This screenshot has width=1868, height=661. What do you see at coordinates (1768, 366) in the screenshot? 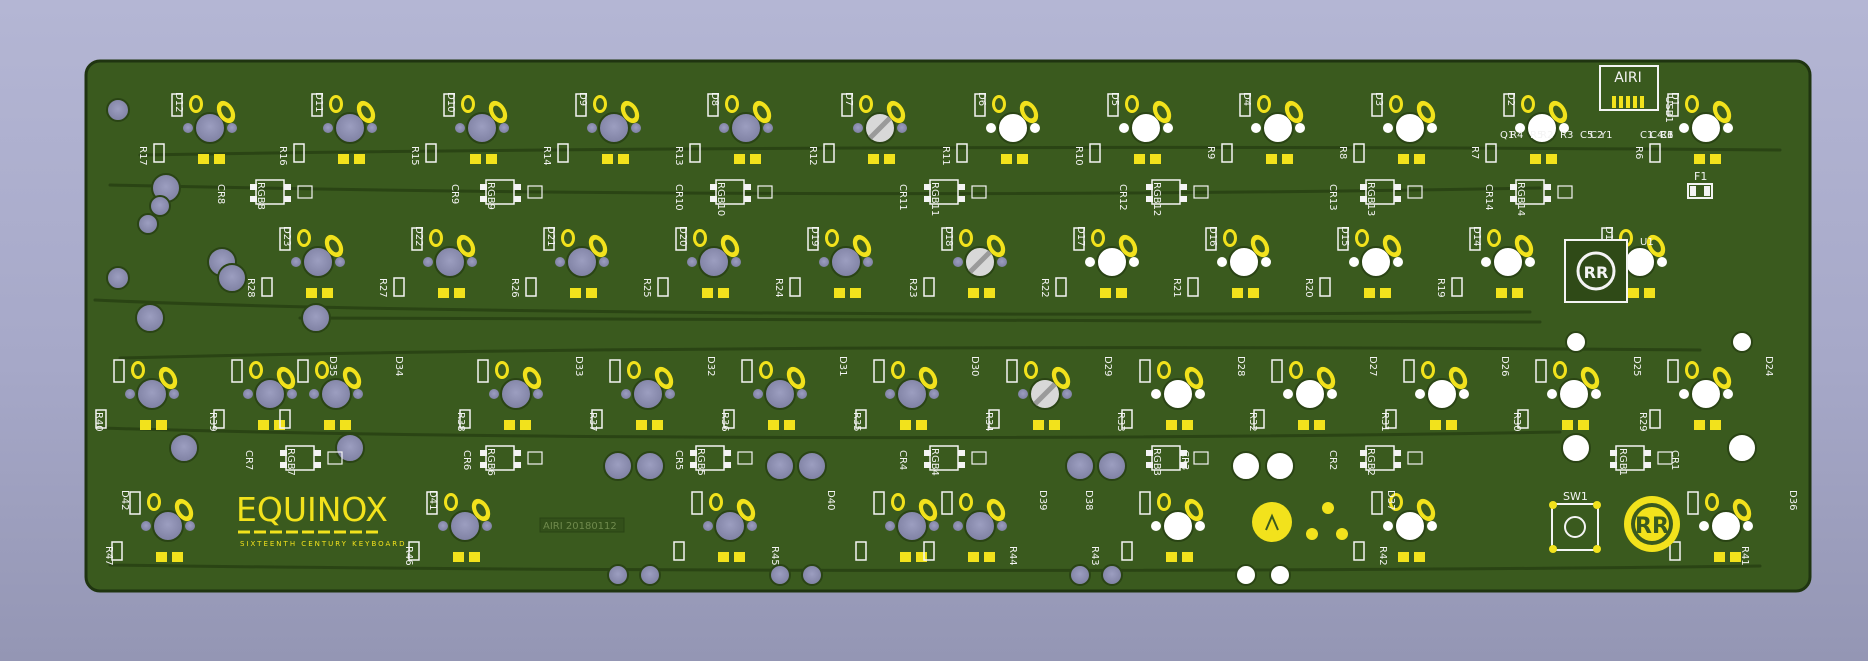
I see `diode-label: D24` at bounding box center [1768, 366].